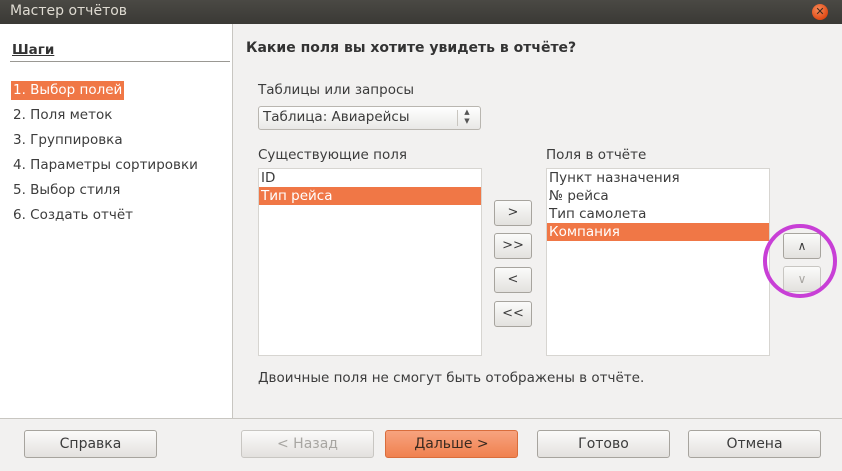  I want to click on step-create-report: 6. Создать отчёт, so click(73, 215).